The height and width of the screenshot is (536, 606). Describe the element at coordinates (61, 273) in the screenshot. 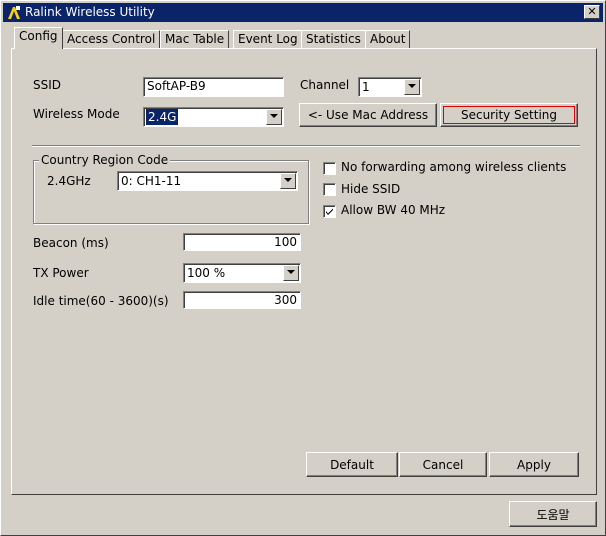

I see `tx-power-label: TX Power` at that location.